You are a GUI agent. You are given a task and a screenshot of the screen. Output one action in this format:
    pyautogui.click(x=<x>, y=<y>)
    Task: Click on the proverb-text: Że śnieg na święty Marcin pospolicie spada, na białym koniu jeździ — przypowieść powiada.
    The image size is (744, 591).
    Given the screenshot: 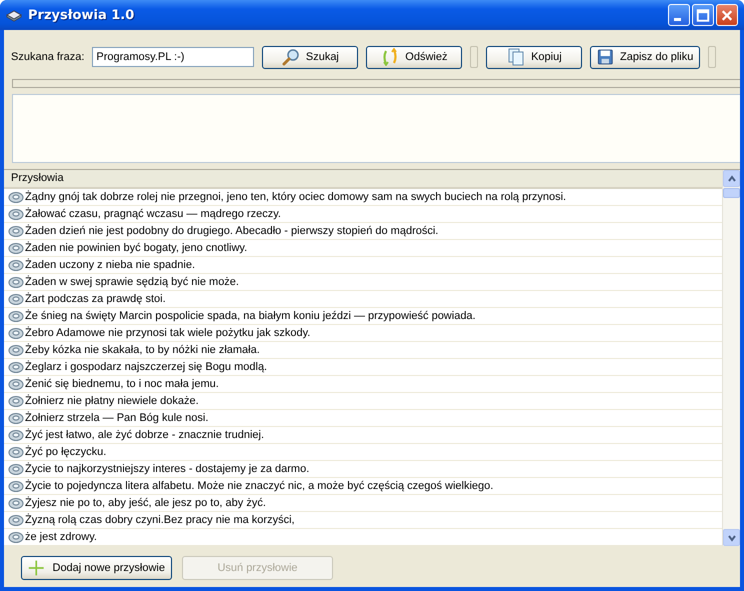 What is the action you would take?
    pyautogui.click(x=250, y=316)
    